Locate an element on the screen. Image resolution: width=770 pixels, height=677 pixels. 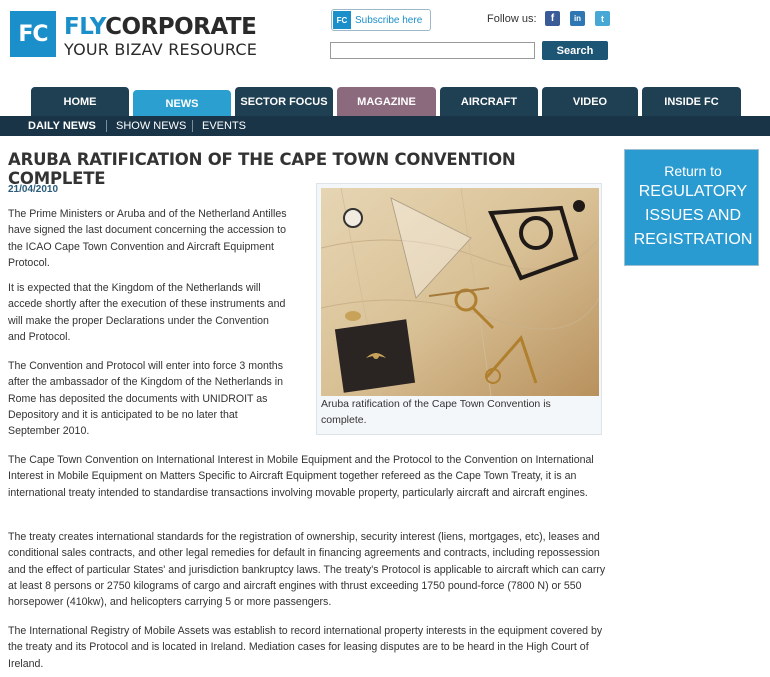
article-date: 21/04/2010 is located at coordinates (33, 189).